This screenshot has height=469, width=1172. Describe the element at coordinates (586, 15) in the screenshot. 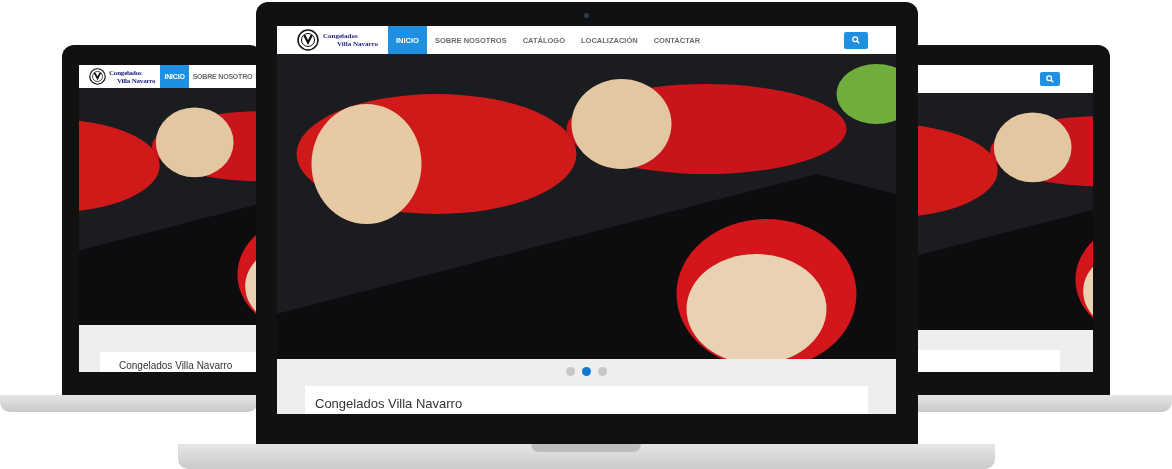

I see `camera-icon` at that location.